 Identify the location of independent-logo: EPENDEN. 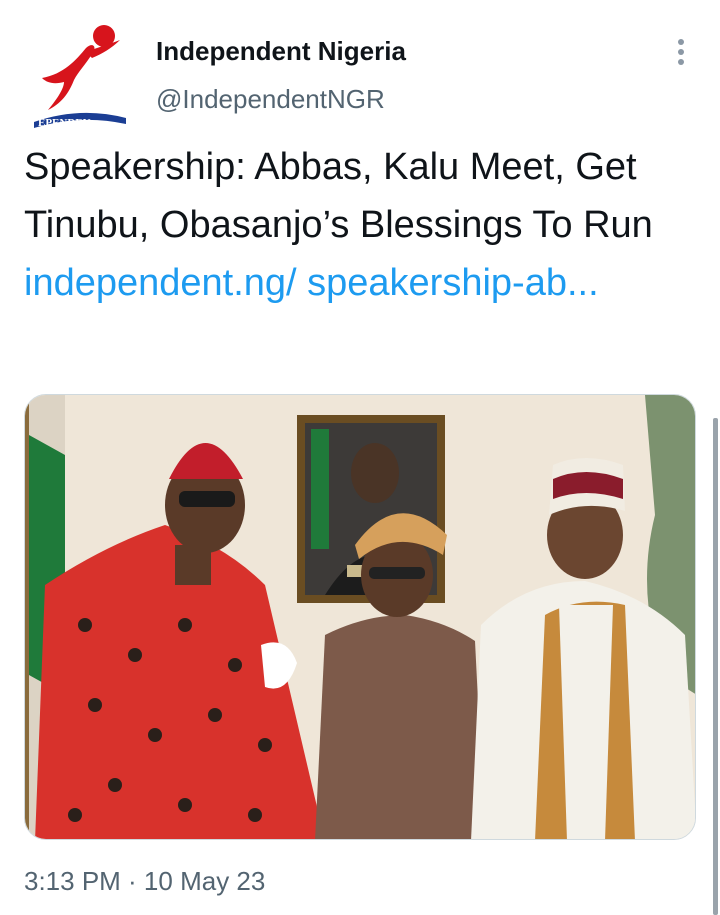
(80, 77).